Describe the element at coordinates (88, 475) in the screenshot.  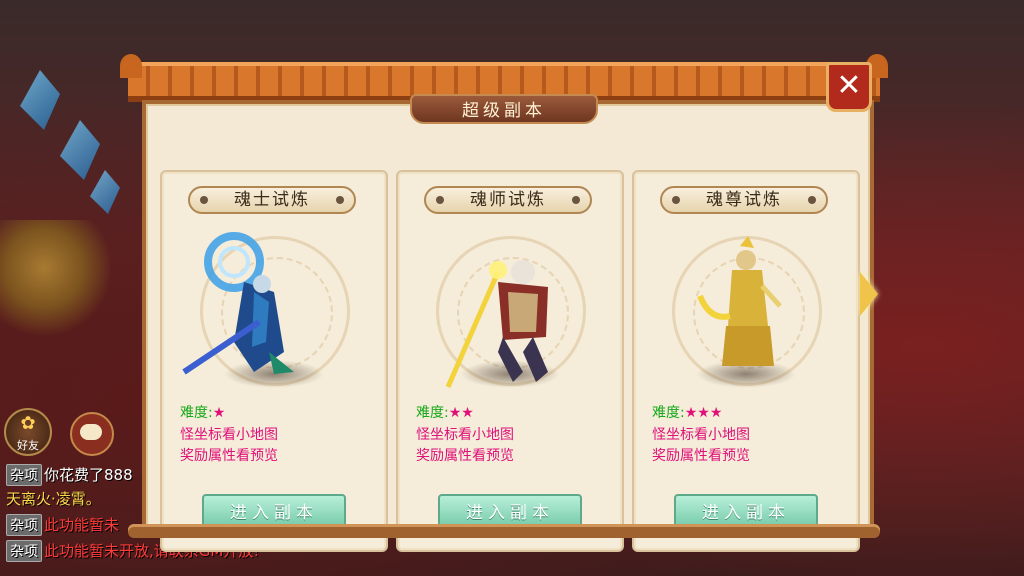
I see `chat-text: 你花费了888` at that location.